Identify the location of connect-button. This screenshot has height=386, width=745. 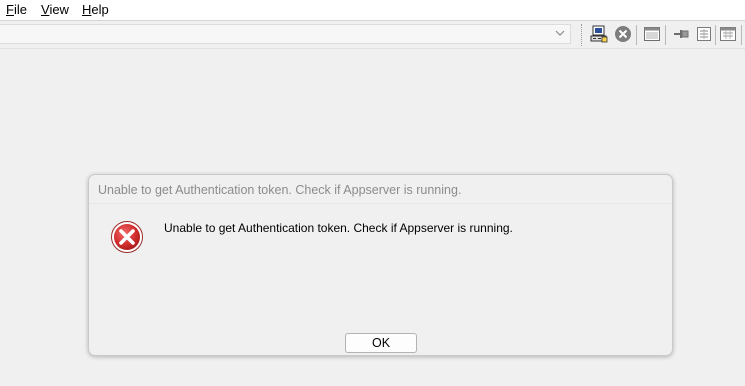
(599, 35).